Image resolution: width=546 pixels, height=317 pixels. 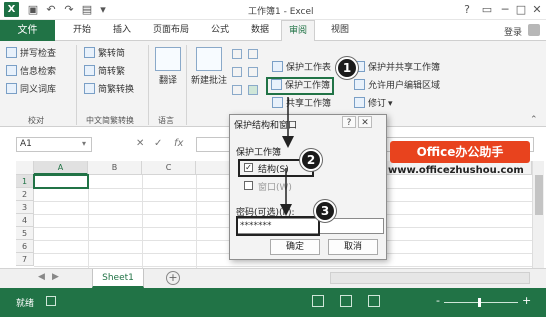 What do you see at coordinates (325, 211) in the screenshot?
I see `callout-3: 3` at bounding box center [325, 211].